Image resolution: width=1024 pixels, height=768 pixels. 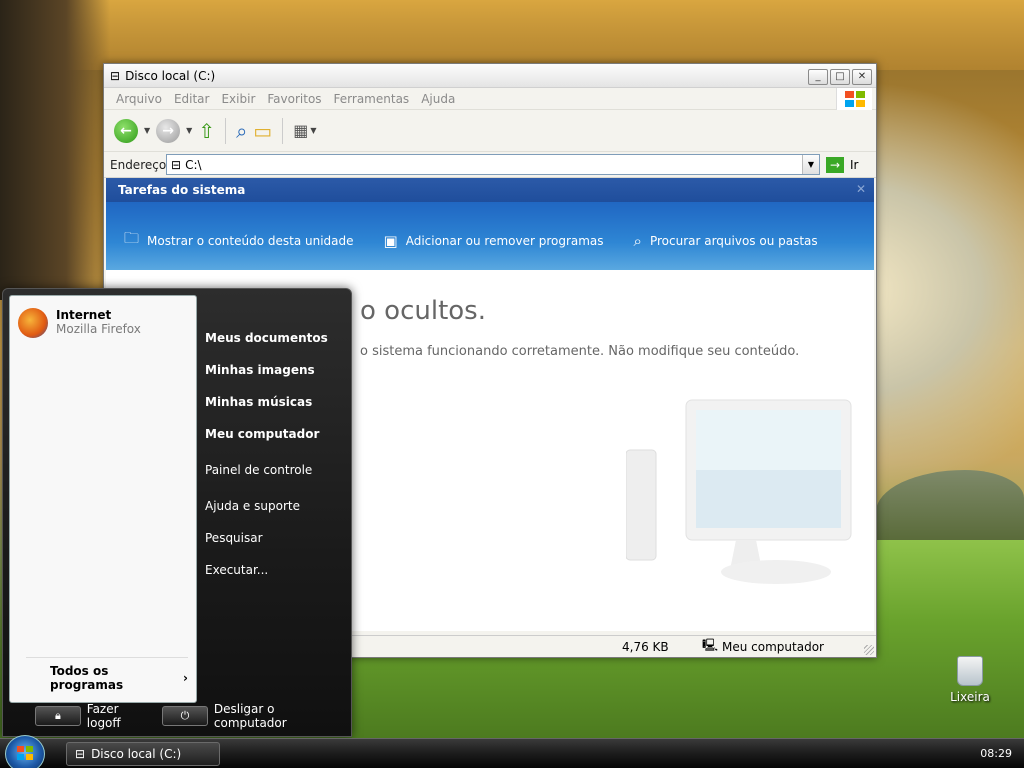 What do you see at coordinates (170, 75) in the screenshot?
I see `window-title: Disco local (C:)` at bounding box center [170, 75].